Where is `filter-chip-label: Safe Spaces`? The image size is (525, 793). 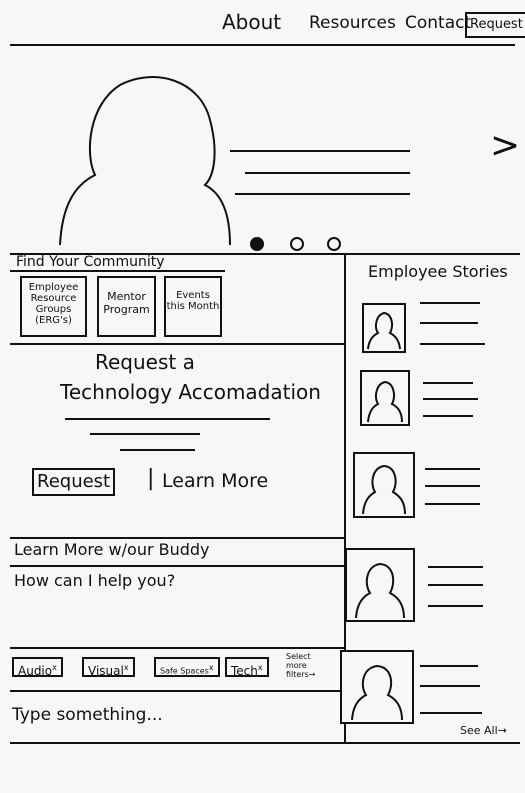 filter-chip-label: Safe Spaces is located at coordinates (184, 671).